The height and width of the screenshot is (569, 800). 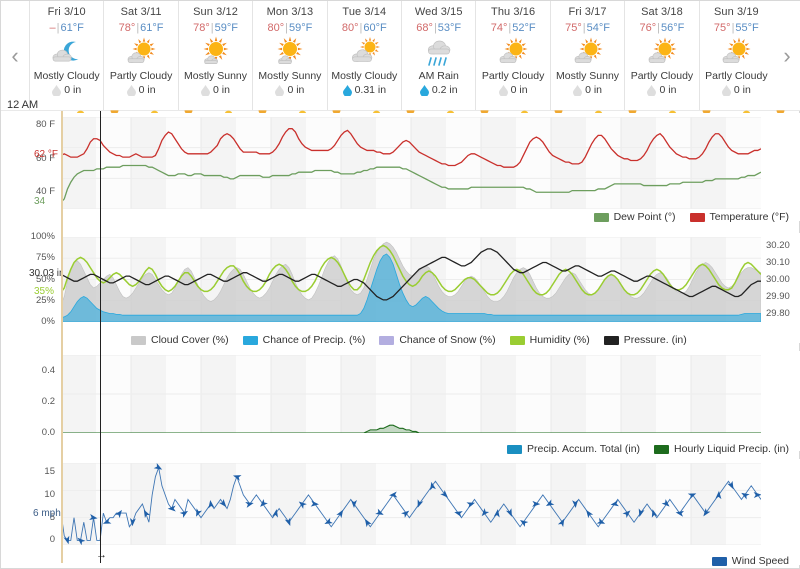 What do you see at coordinates (48, 401) in the screenshot?
I see `y-axis-tick: 0.2` at bounding box center [48, 401].